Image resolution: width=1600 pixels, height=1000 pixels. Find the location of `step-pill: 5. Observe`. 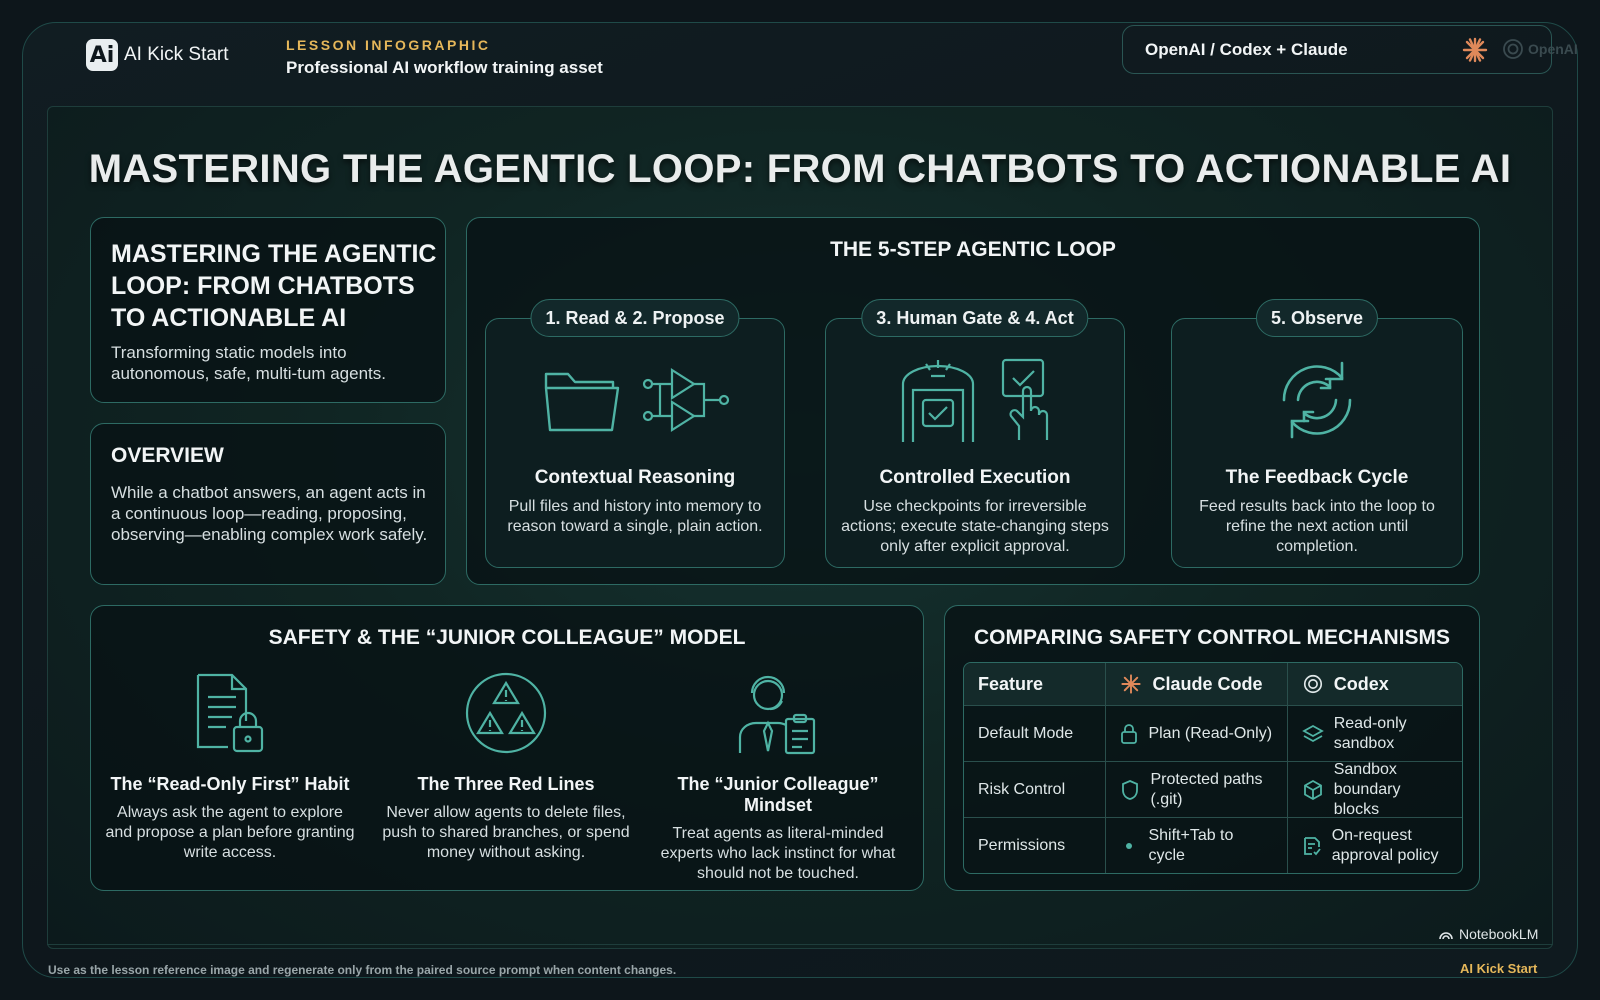

step-pill: 5. Observe is located at coordinates (1317, 318).